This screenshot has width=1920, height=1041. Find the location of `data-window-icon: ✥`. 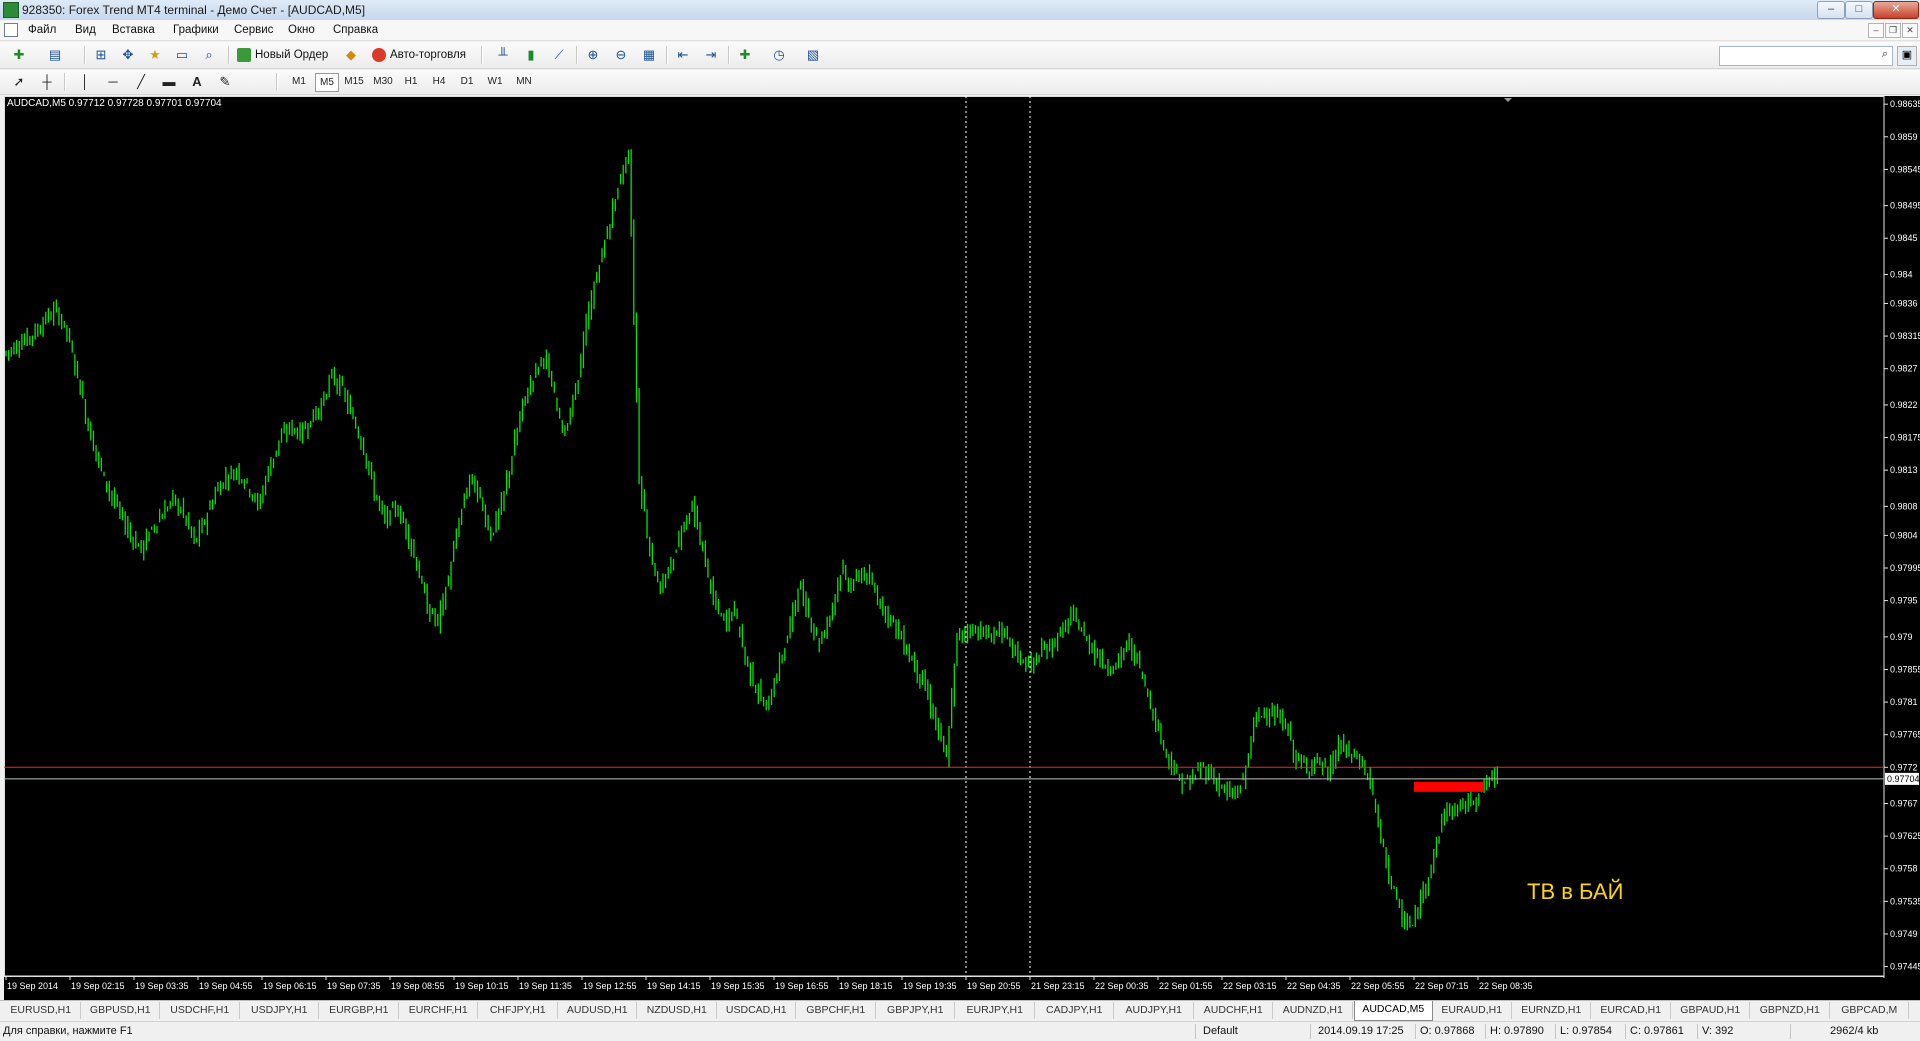

data-window-icon: ✥ is located at coordinates (128, 55).